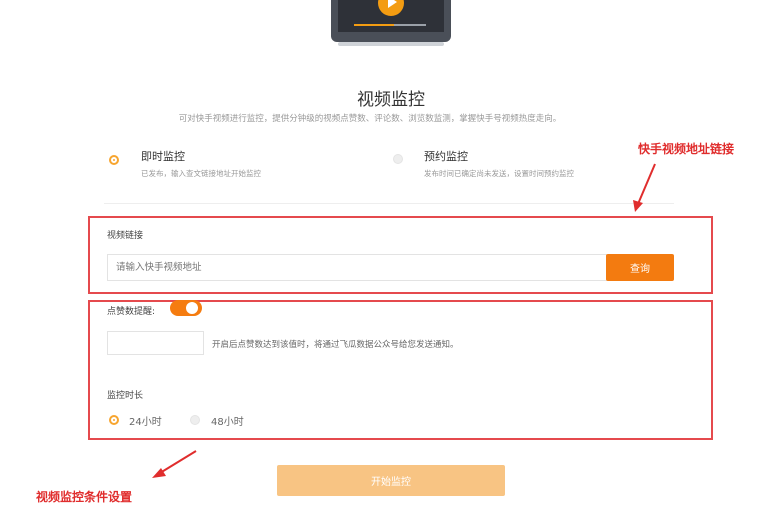 This screenshot has width=768, height=510. I want to click on annotation-condition-note: 视频监控条件设置, so click(84, 497).